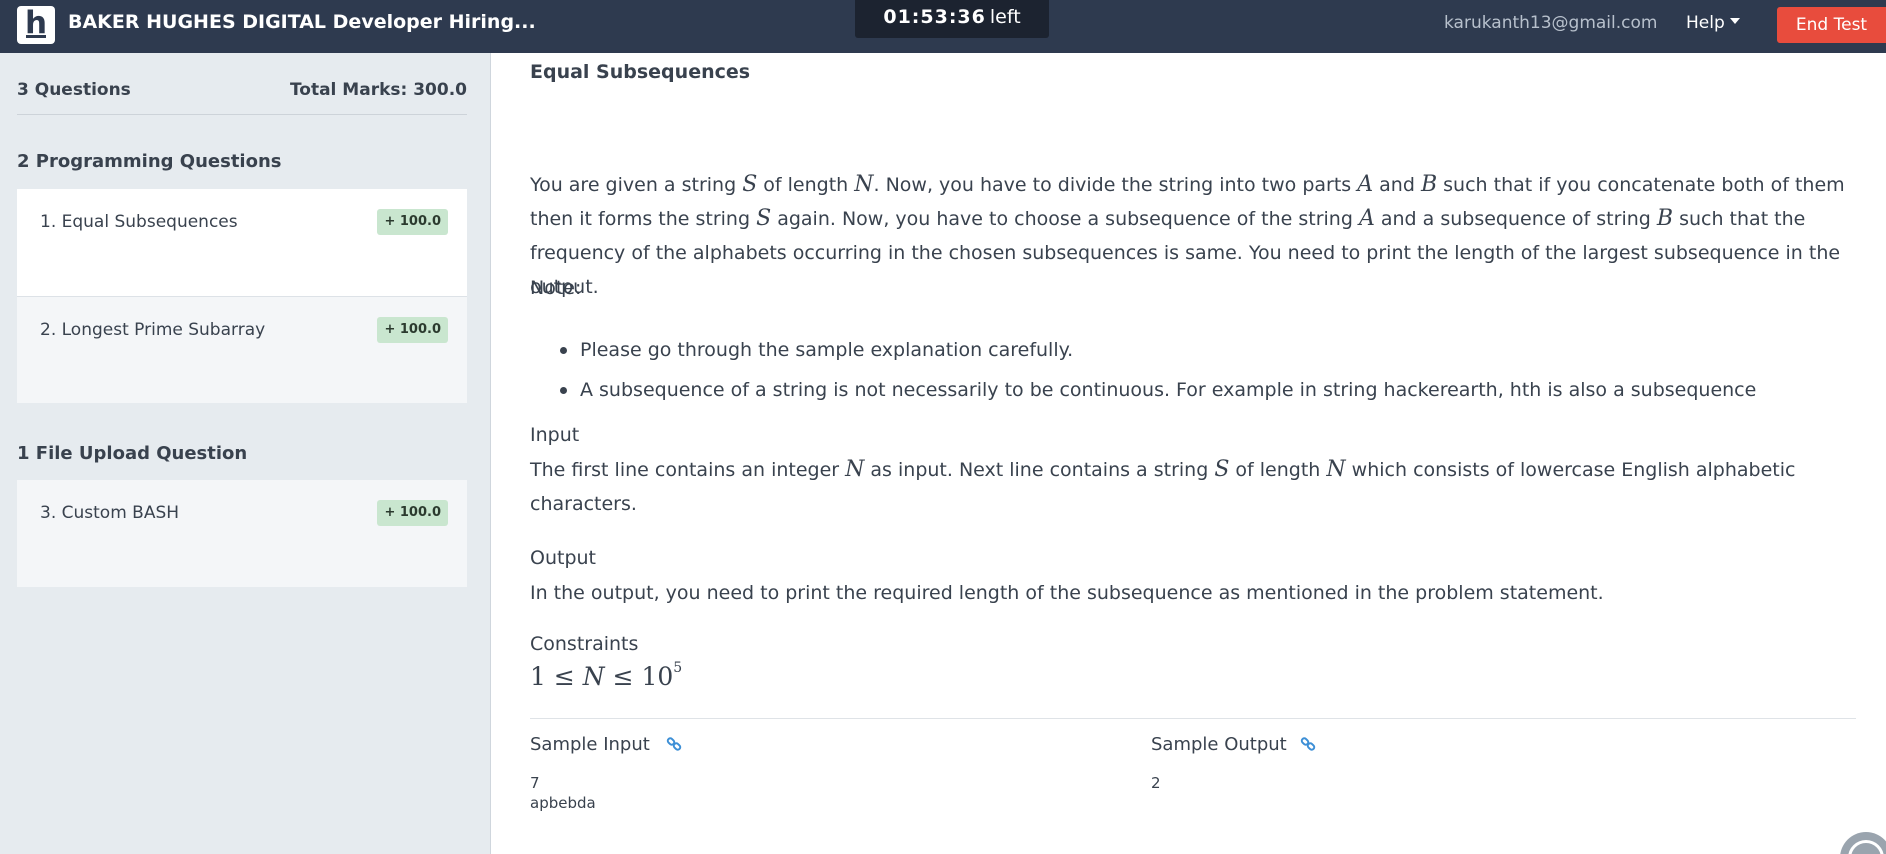 This screenshot has width=1886, height=854. Describe the element at coordinates (1219, 744) in the screenshot. I see `sample-output-label: Sample Output` at that location.